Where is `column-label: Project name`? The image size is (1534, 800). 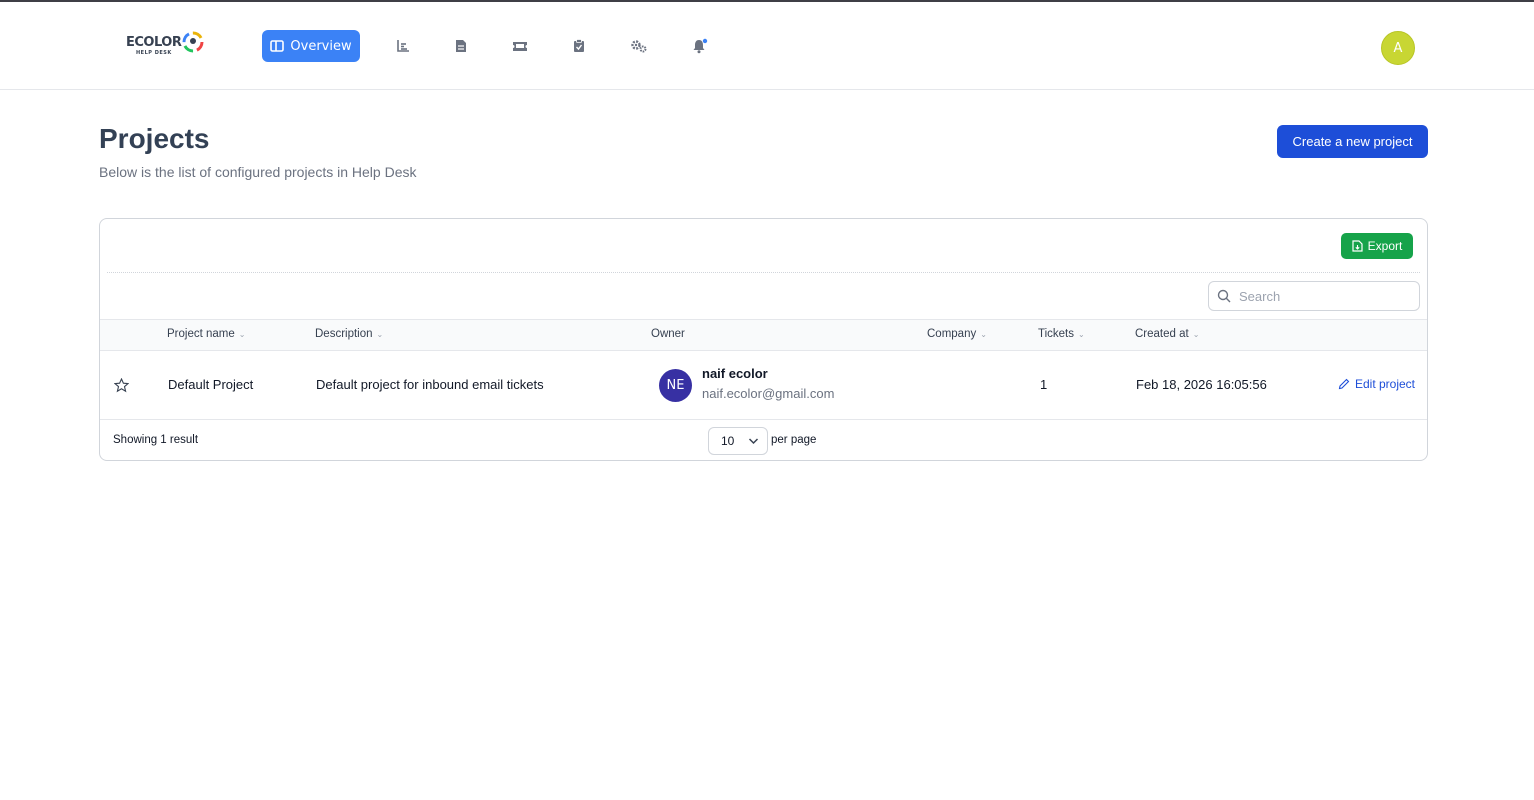
column-label: Project name is located at coordinates (201, 334).